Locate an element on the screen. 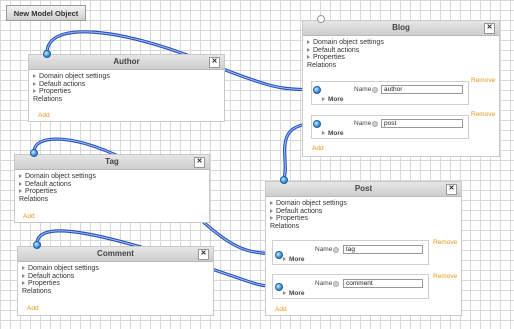  tag-connector-terminal is located at coordinates (34, 153).